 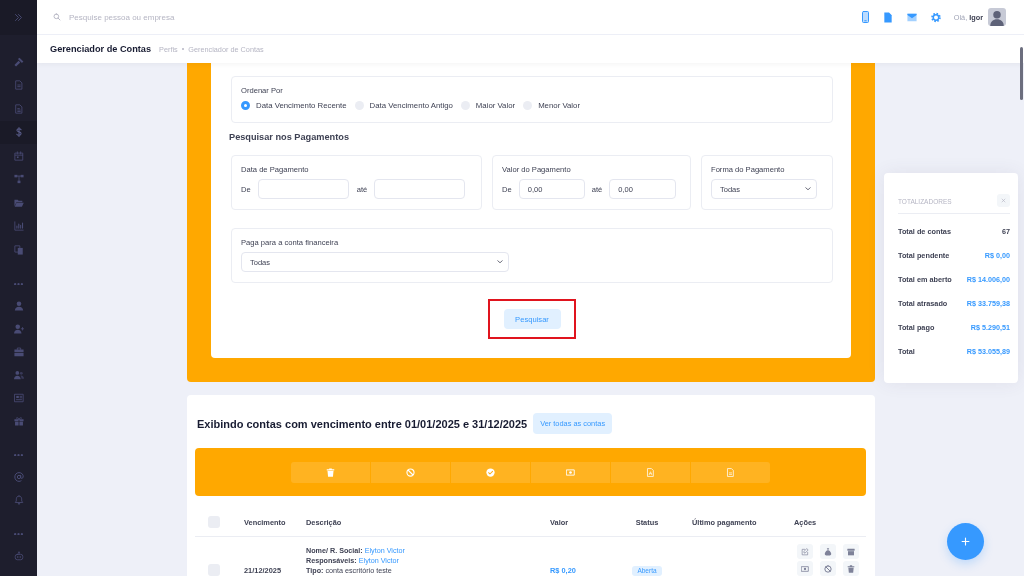 I want to click on money-bag-icon, so click(x=828, y=551).